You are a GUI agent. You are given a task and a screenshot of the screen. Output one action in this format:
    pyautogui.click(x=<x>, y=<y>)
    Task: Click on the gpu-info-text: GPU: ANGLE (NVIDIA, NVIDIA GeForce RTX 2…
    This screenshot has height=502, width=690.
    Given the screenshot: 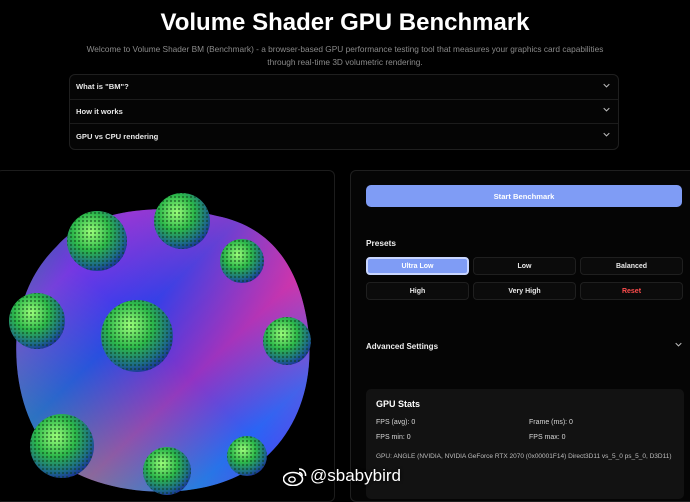 What is the action you would take?
    pyautogui.click(x=524, y=456)
    